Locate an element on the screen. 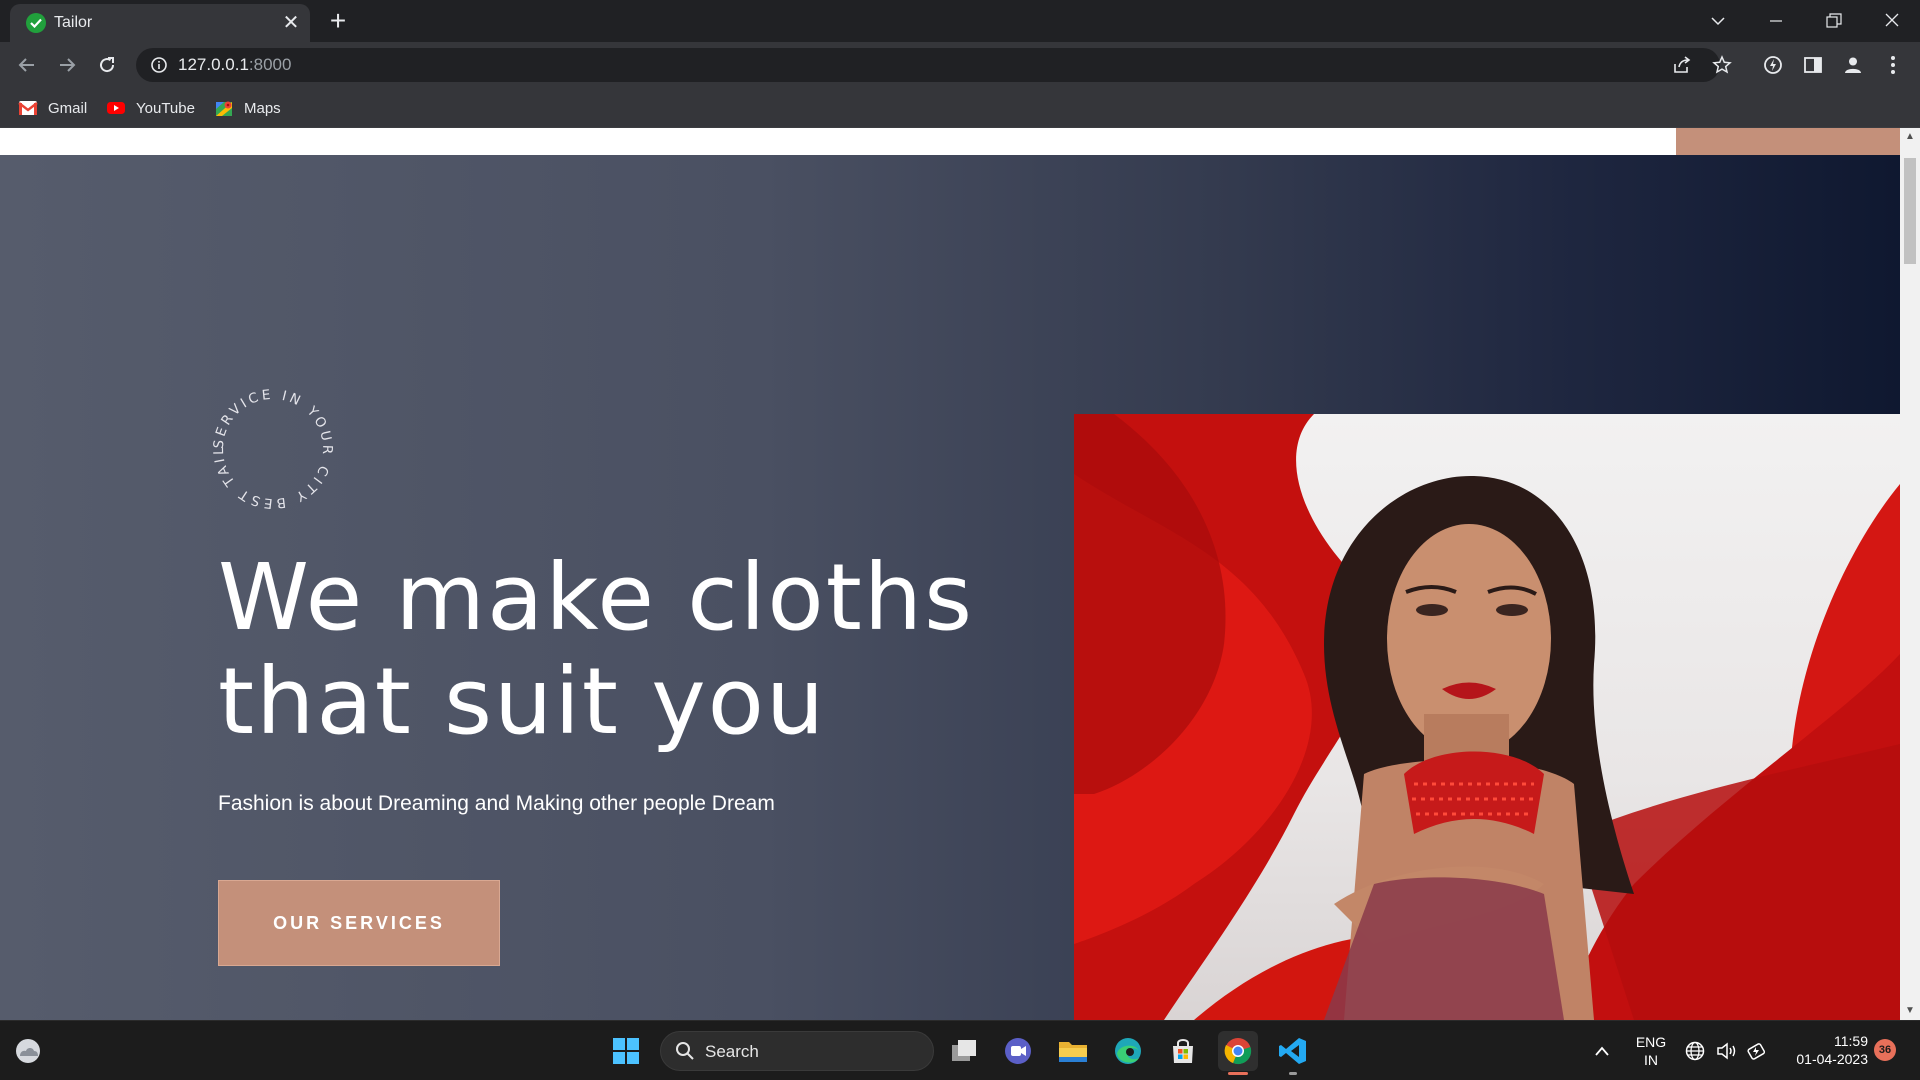 The image size is (1920, 1080). vscode-running-indicator is located at coordinates (1293, 1073).